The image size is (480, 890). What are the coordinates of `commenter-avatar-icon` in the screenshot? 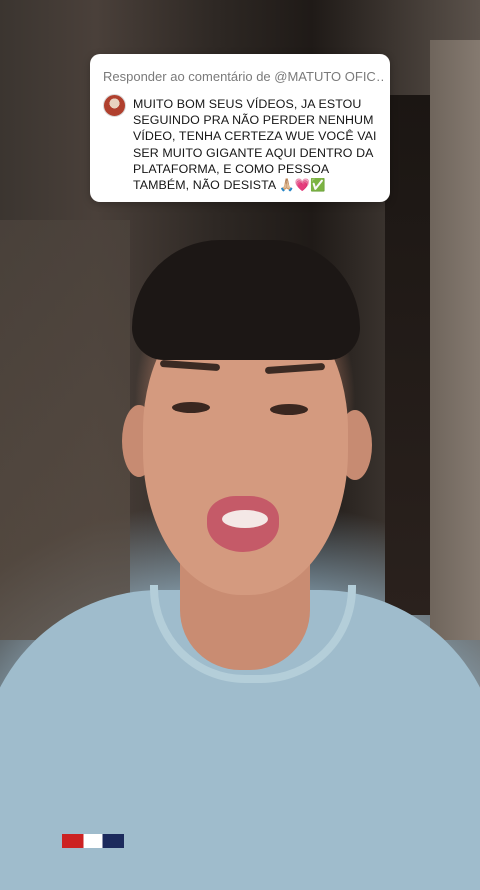 It's located at (114, 105).